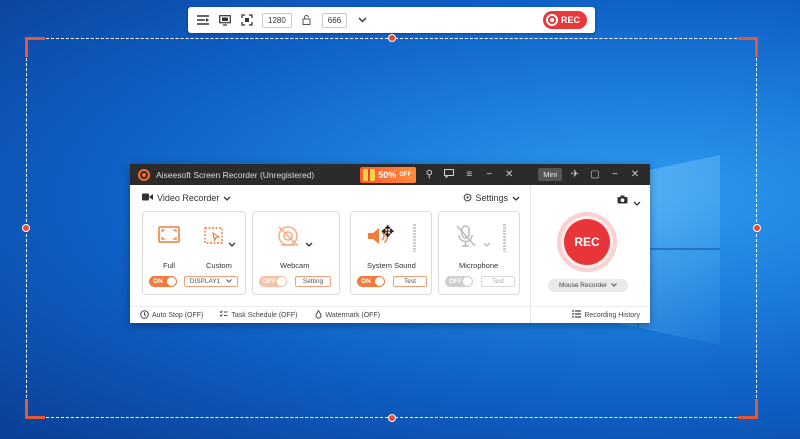 The image size is (800, 439). I want to click on gift-icon, so click(369, 174).